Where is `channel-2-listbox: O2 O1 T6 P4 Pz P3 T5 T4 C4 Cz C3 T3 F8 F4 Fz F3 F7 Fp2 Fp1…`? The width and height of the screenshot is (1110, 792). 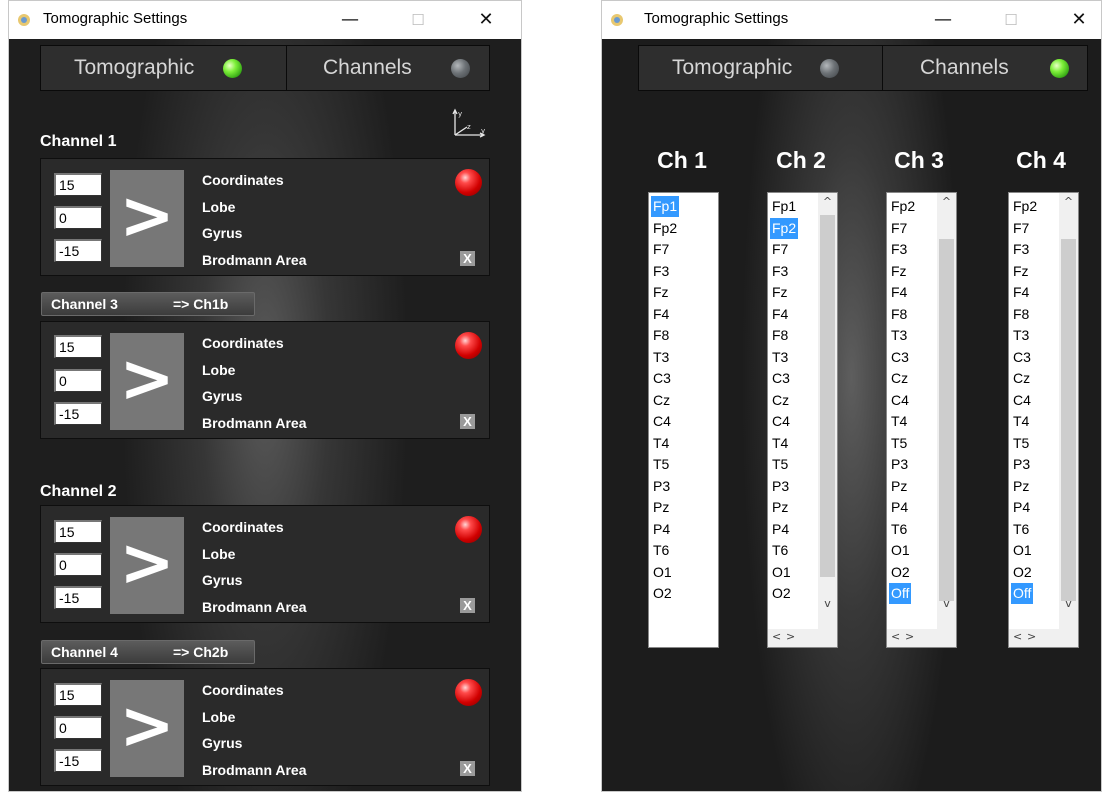 channel-2-listbox: O2 O1 T6 P4 Pz P3 T5 T4 C4 Cz C3 T3 F8 F4 Fz F3 F7 Fp2 Fp1… is located at coordinates (802, 420).